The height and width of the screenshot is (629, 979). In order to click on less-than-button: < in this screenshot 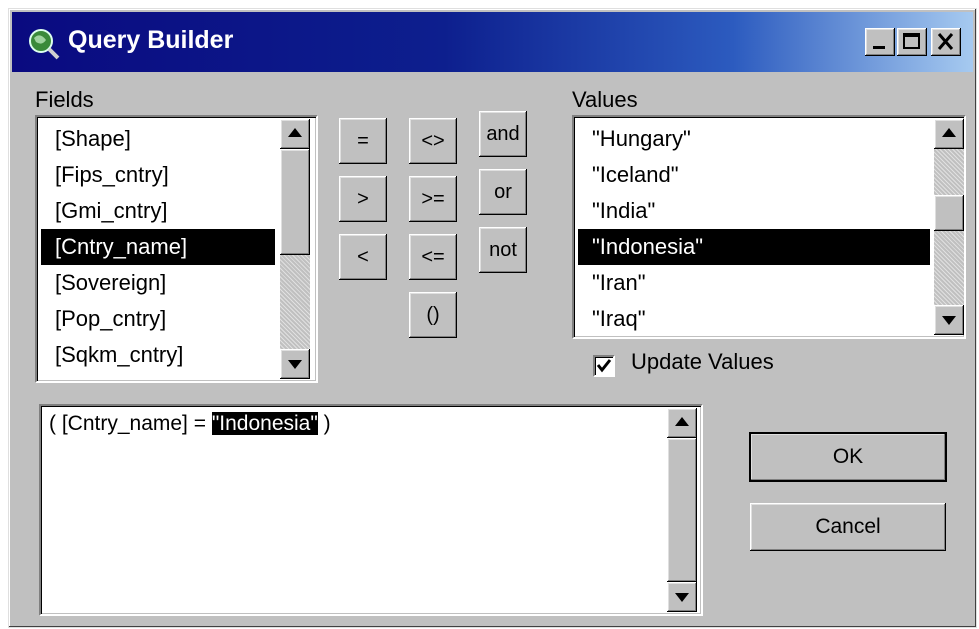, I will do `click(363, 257)`.